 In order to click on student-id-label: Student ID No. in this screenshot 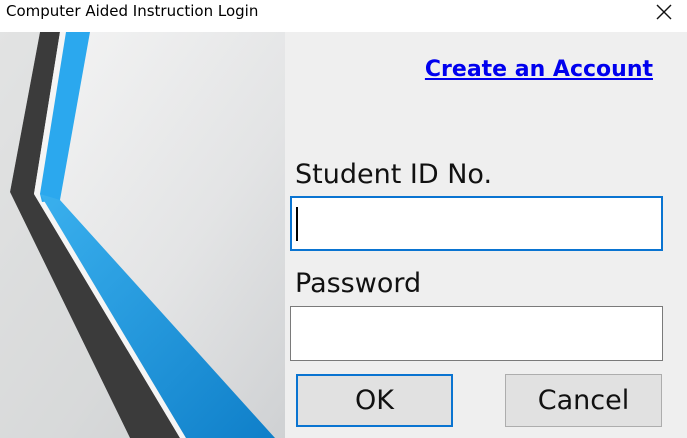, I will do `click(394, 174)`.